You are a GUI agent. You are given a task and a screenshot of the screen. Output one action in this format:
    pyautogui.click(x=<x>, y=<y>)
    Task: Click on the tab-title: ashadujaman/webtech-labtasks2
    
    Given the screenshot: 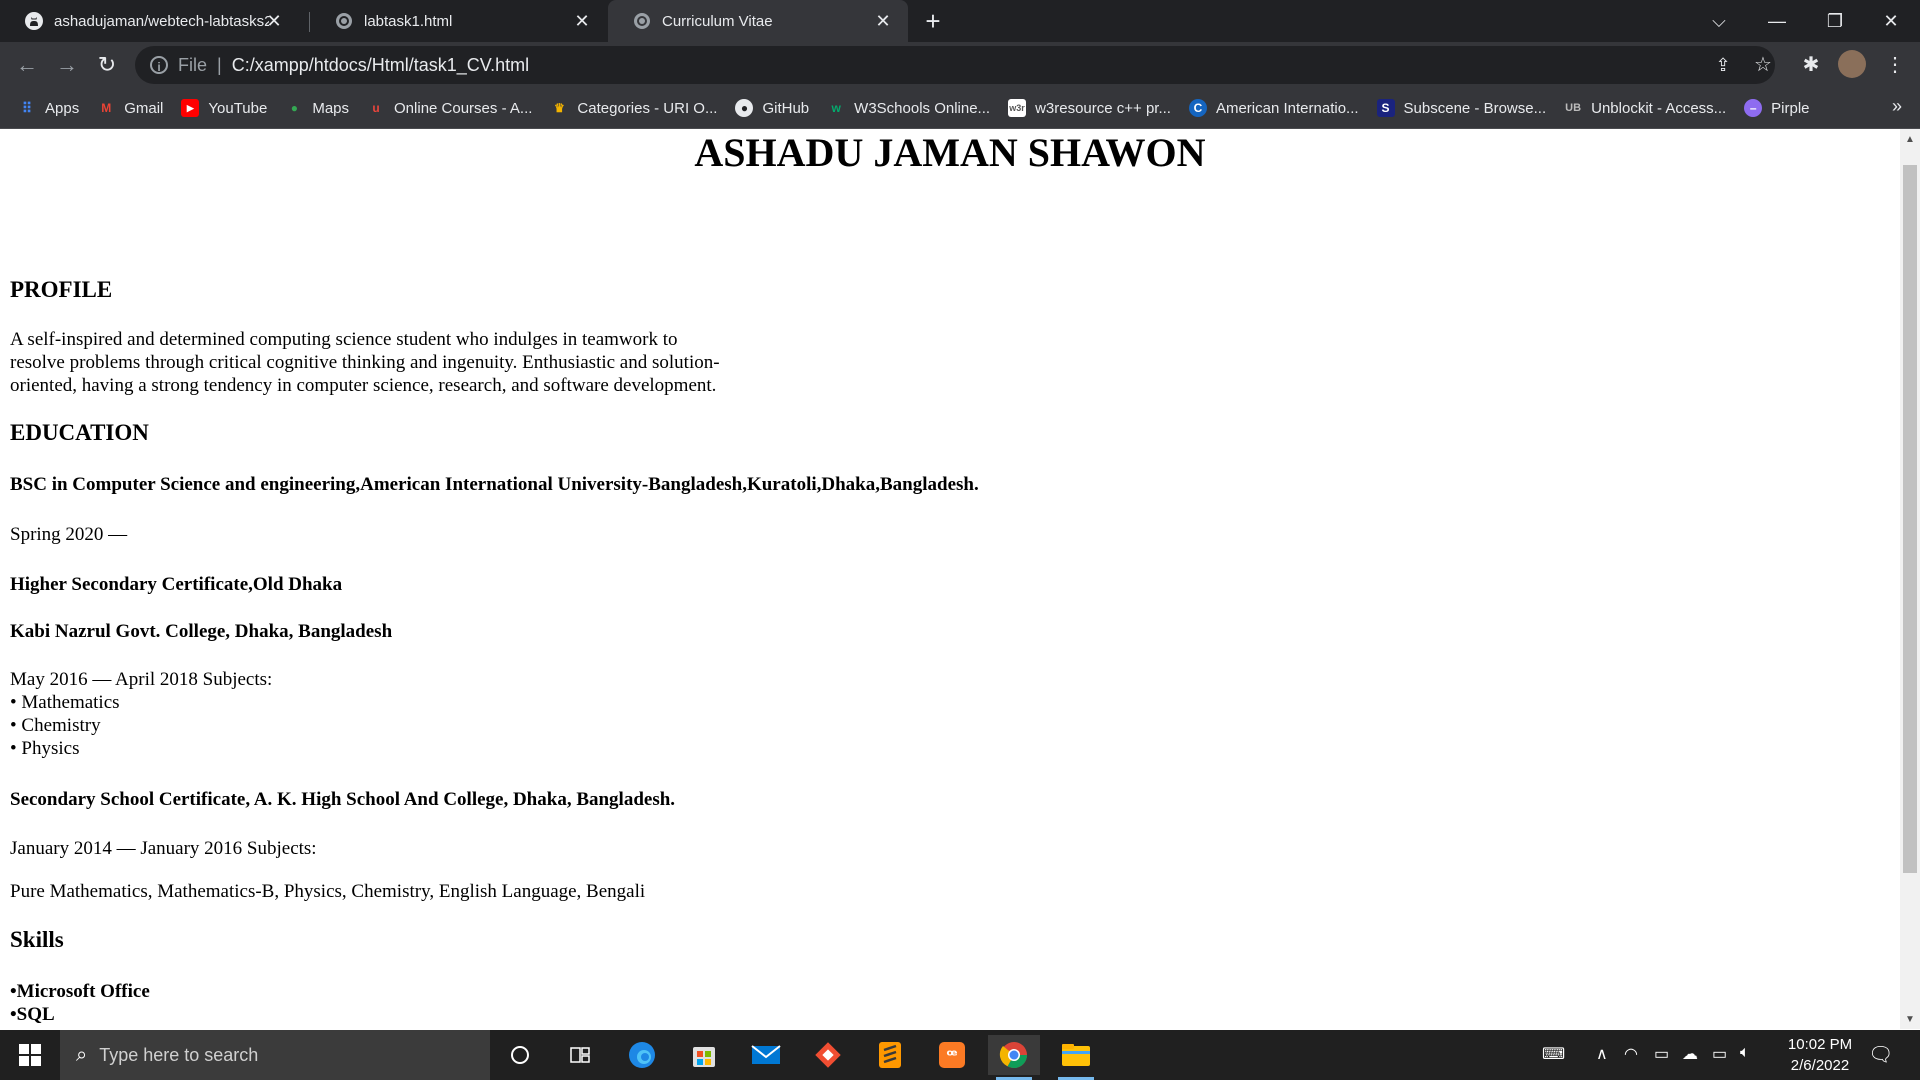 What is the action you would take?
    pyautogui.click(x=161, y=21)
    